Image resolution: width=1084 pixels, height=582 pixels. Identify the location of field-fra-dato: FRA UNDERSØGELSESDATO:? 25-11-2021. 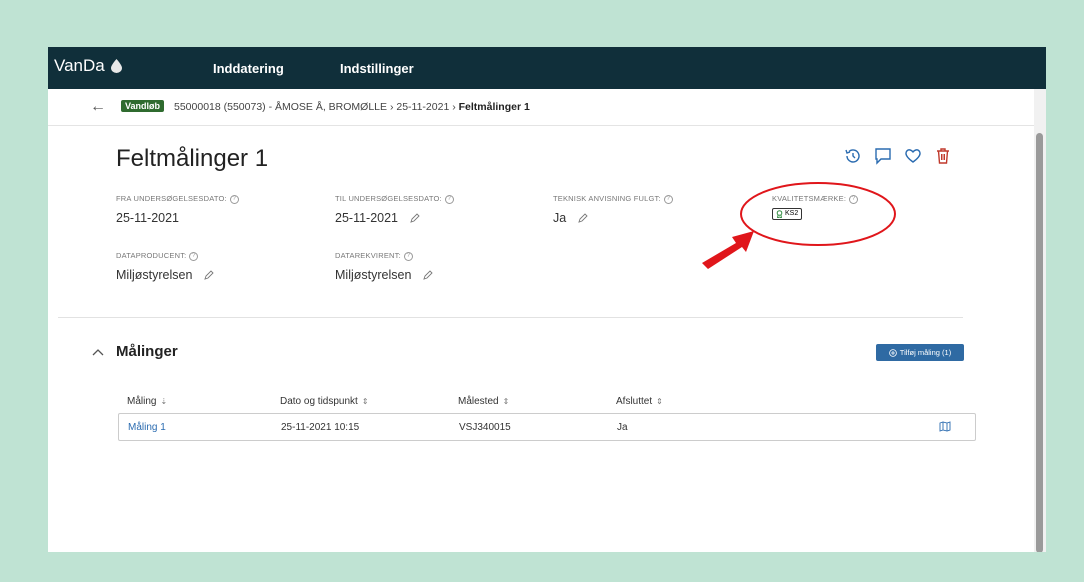
(177, 209).